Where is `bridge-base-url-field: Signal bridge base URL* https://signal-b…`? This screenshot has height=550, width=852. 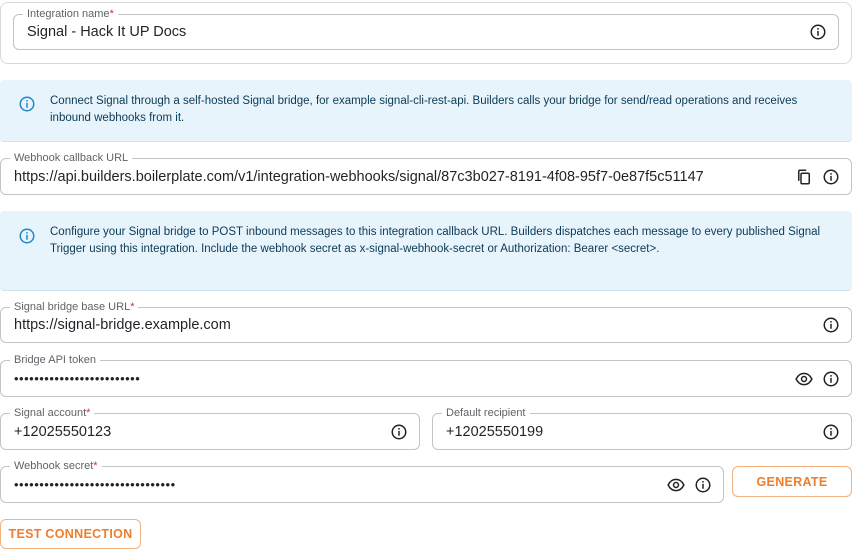
bridge-base-url-field: Signal bridge base URL* https://signal-b… is located at coordinates (426, 321).